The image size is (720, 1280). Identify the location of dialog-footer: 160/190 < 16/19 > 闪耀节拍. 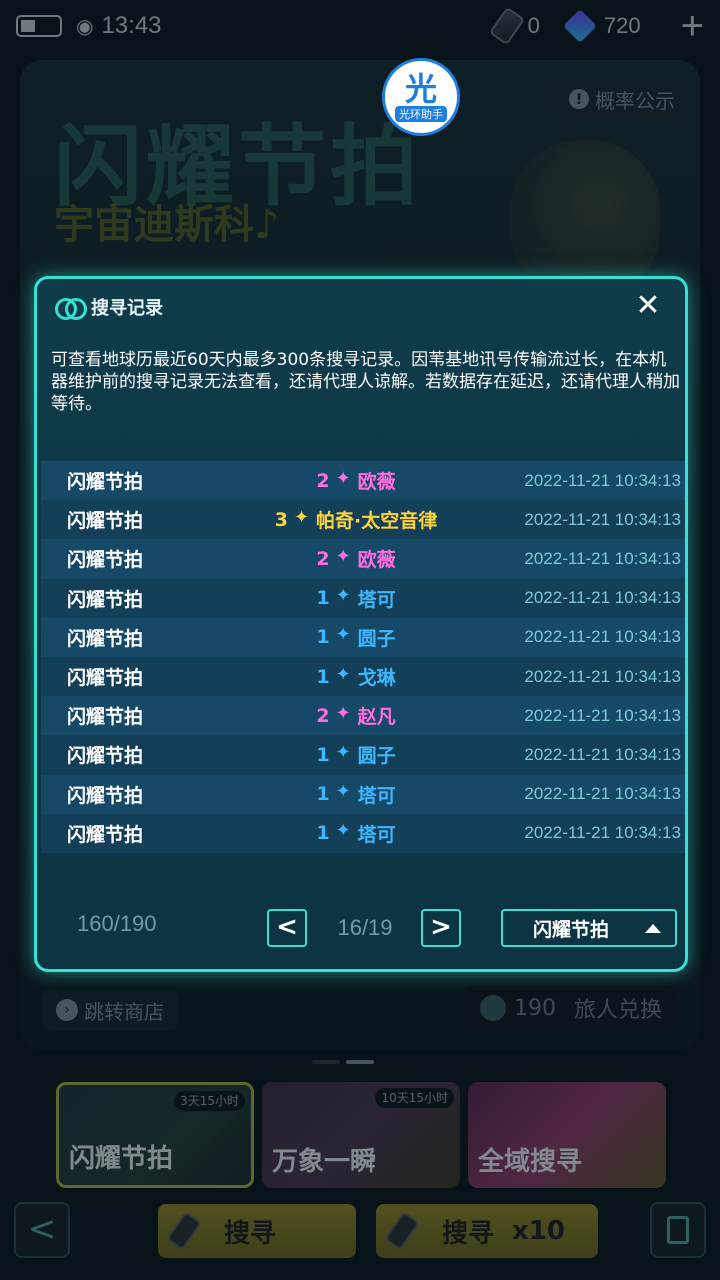
(361, 919).